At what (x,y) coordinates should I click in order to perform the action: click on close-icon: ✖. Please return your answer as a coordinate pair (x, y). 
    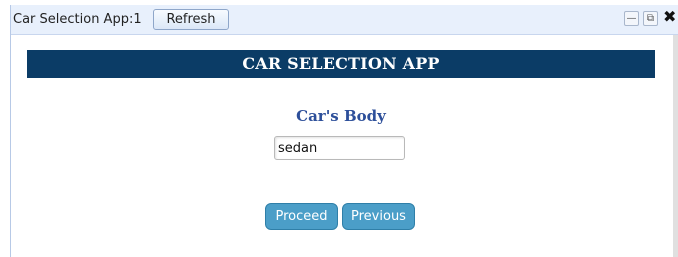
    Looking at the image, I should click on (669, 17).